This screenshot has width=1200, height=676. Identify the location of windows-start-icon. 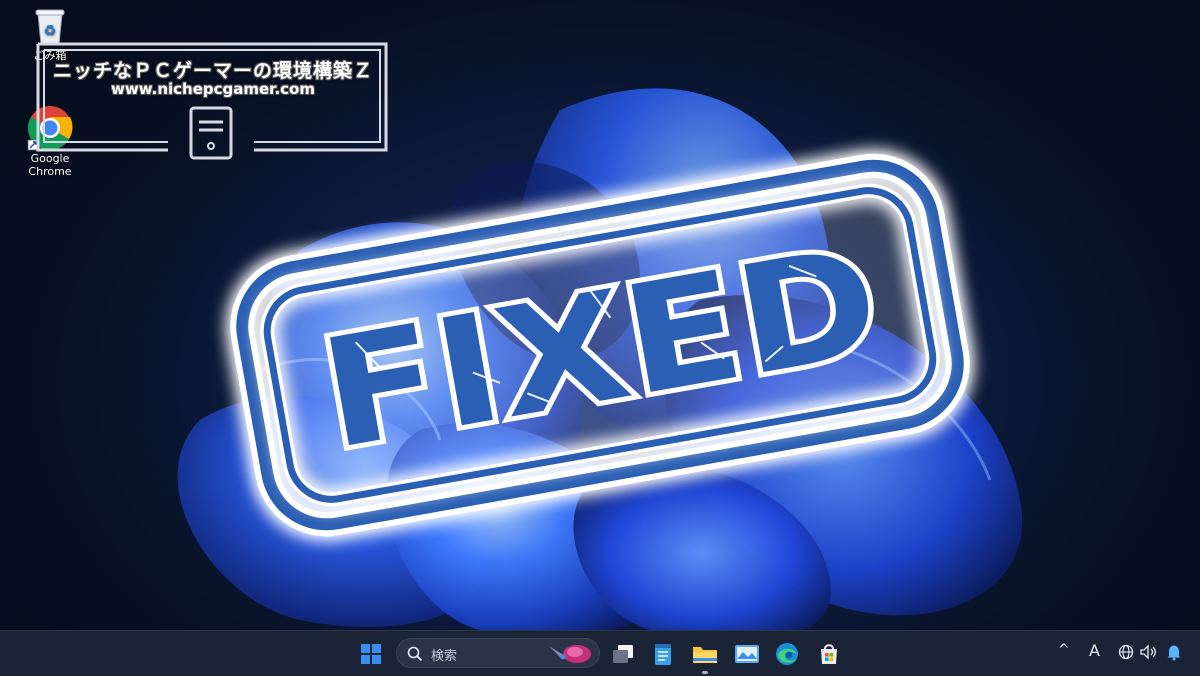
(371, 654).